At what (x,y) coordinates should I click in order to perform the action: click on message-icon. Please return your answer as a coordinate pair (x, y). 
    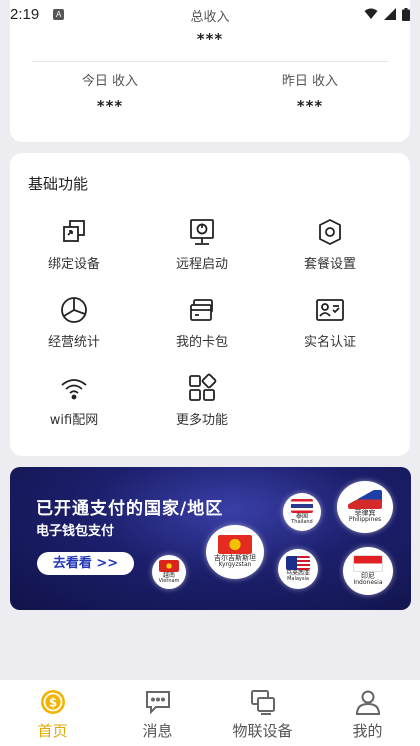
    Looking at the image, I should click on (157, 703).